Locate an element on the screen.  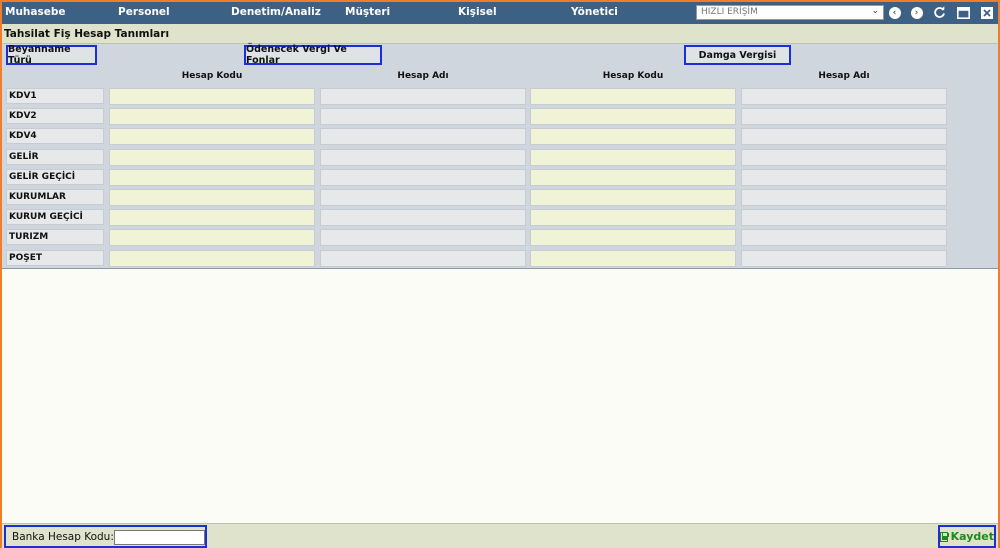
close-icon is located at coordinates (986, 12).